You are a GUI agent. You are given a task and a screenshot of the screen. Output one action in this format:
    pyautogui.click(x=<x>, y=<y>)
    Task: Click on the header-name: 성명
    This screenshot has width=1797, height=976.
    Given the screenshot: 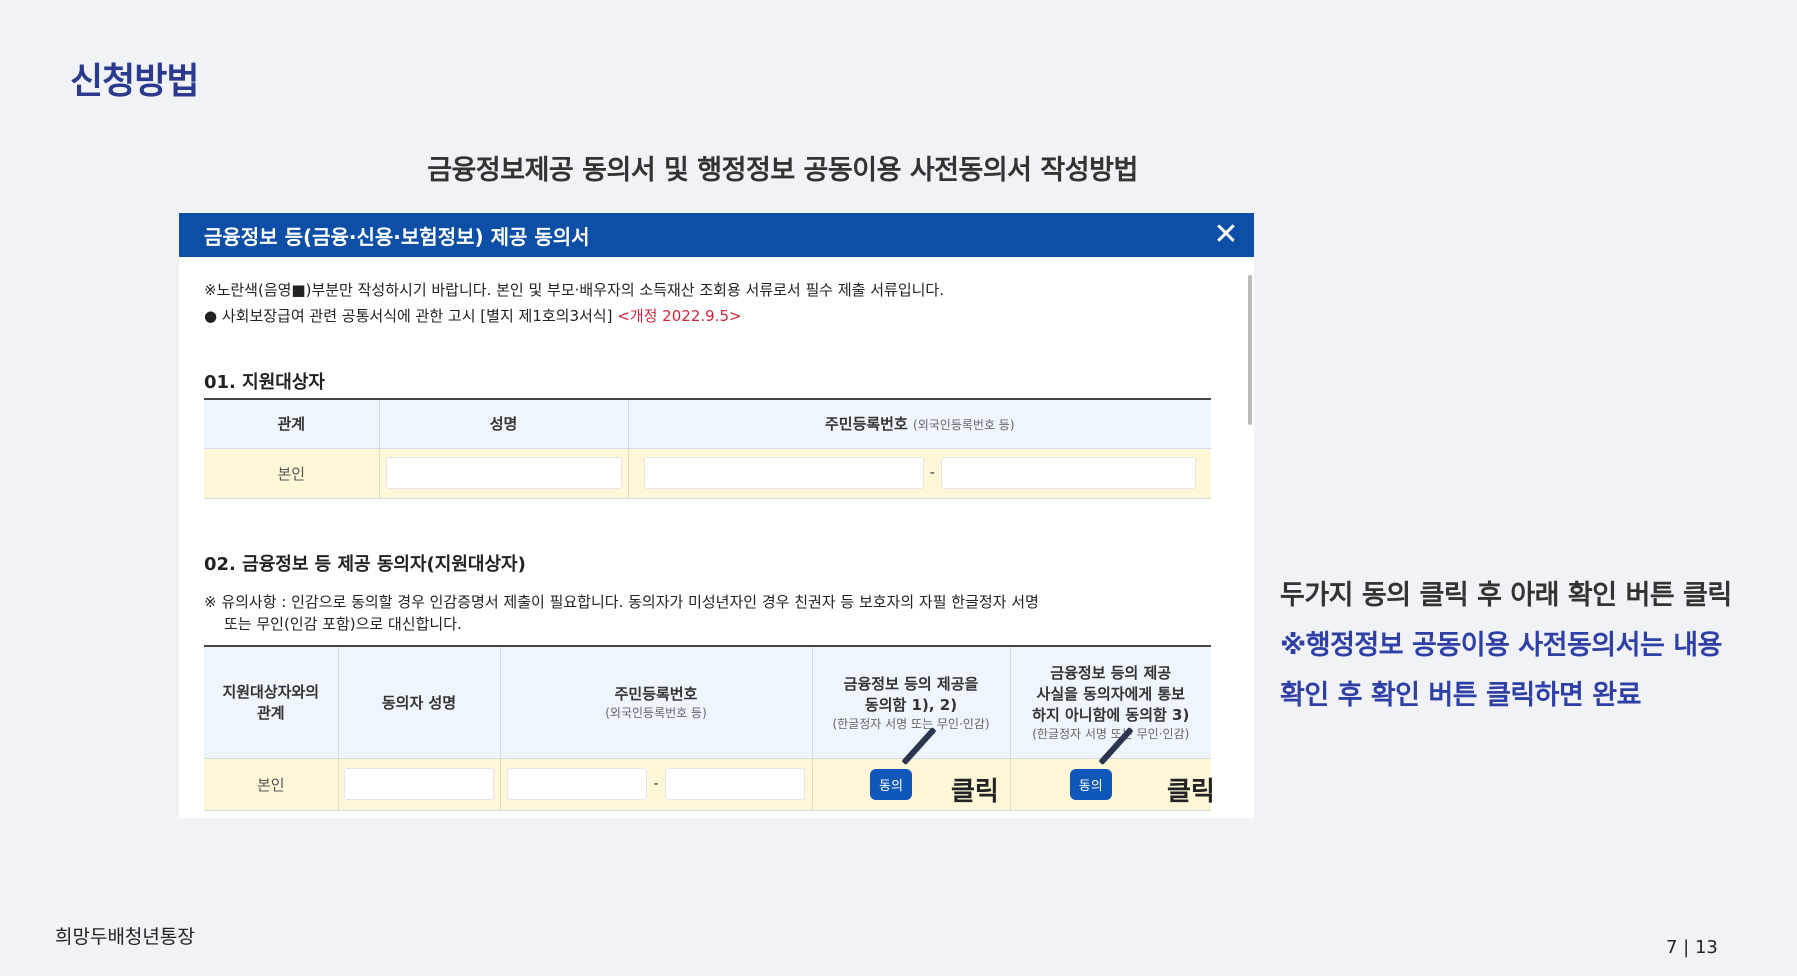 What is the action you would take?
    pyautogui.click(x=504, y=424)
    